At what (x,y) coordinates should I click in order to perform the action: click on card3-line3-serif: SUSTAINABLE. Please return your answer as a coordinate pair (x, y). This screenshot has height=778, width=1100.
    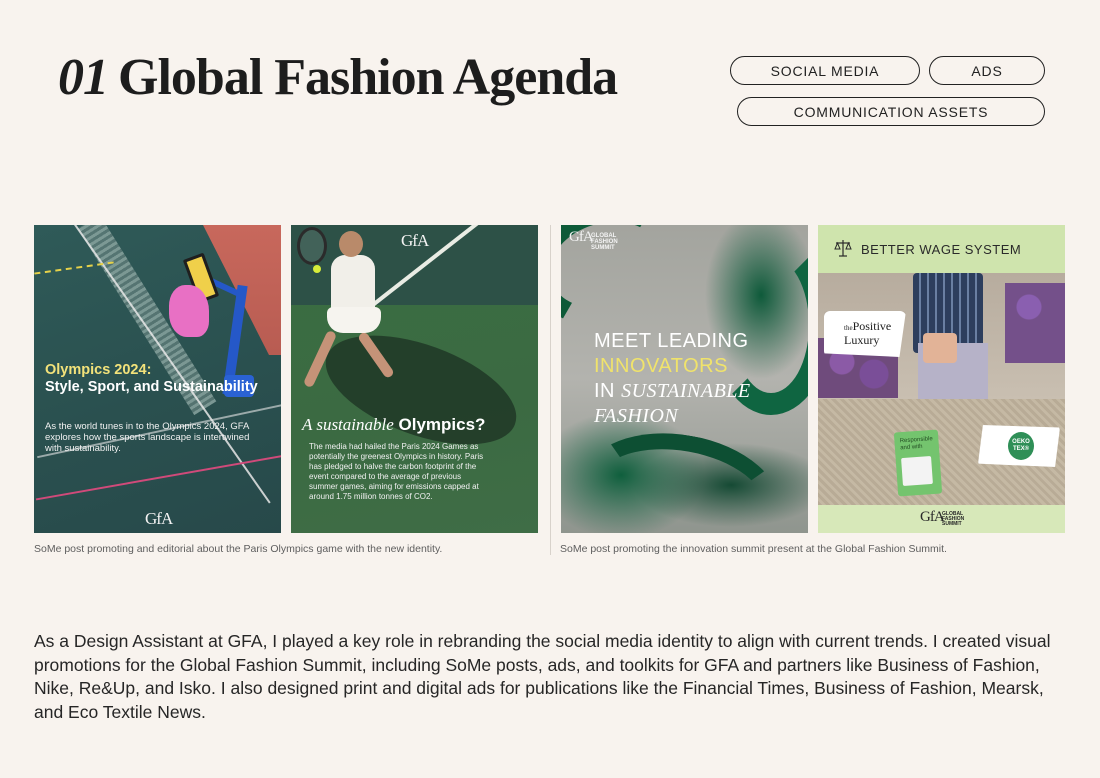
    Looking at the image, I should click on (686, 391).